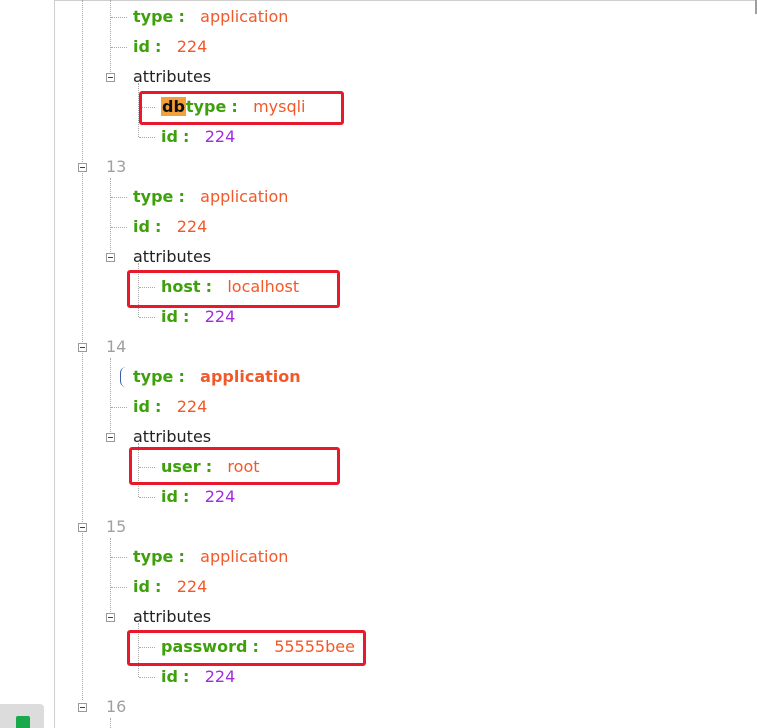 The height and width of the screenshot is (728, 757). What do you see at coordinates (405, 0) in the screenshot?
I see `viewer-top-border` at bounding box center [405, 0].